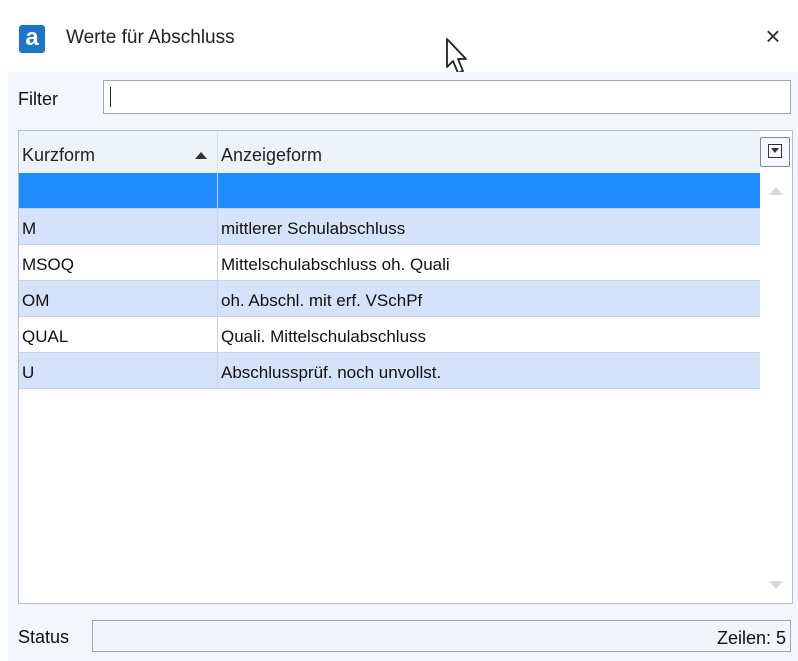 The width and height of the screenshot is (798, 661). What do you see at coordinates (751, 638) in the screenshot?
I see `row-count-text: Zeilen: 5` at bounding box center [751, 638].